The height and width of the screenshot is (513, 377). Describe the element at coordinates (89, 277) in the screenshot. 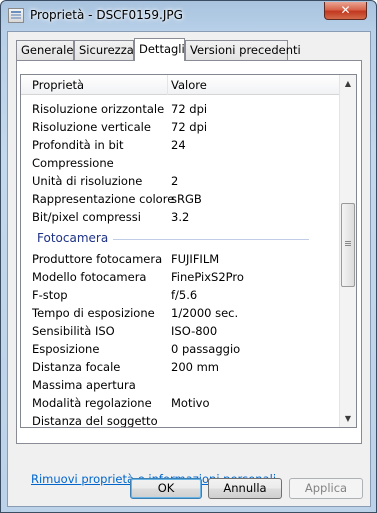

I see `property-name: Modello fotocamera` at that location.